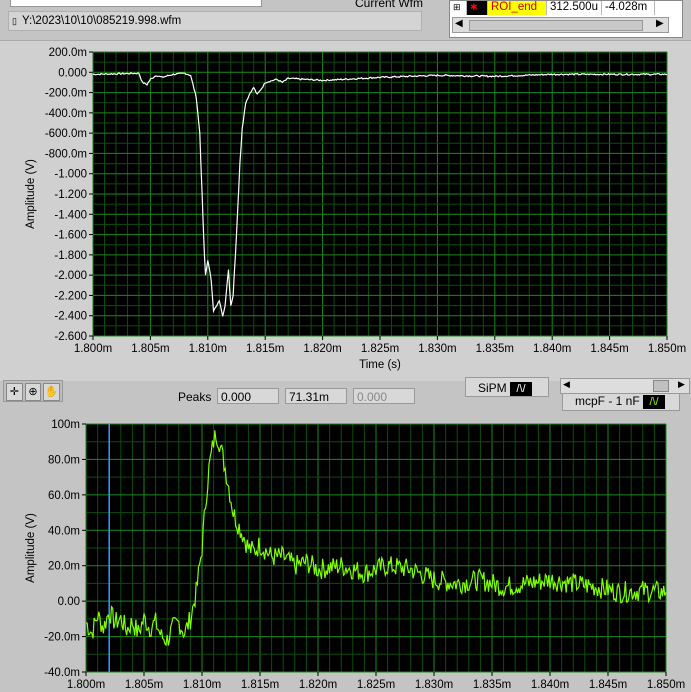 The image size is (691, 692). Describe the element at coordinates (52, 392) in the screenshot. I see `pan-hand-icon: ✋` at that location.